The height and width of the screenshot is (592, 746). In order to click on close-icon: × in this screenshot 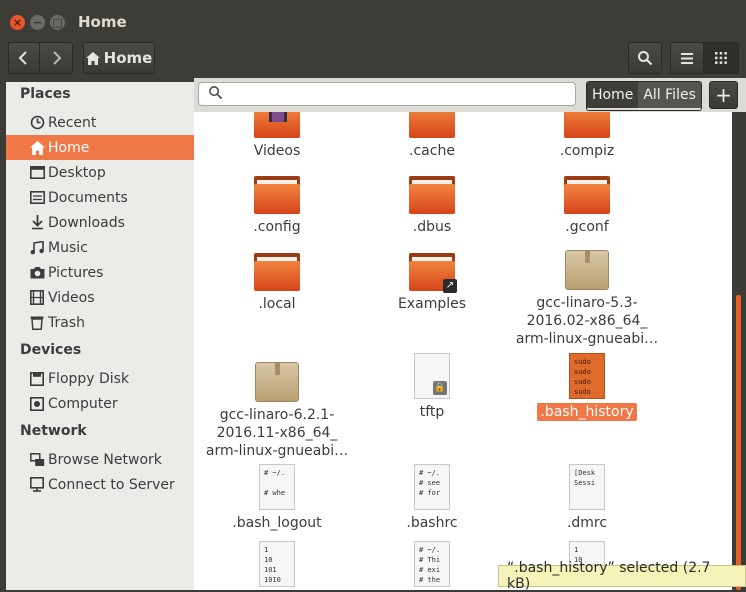, I will do `click(17, 22)`.